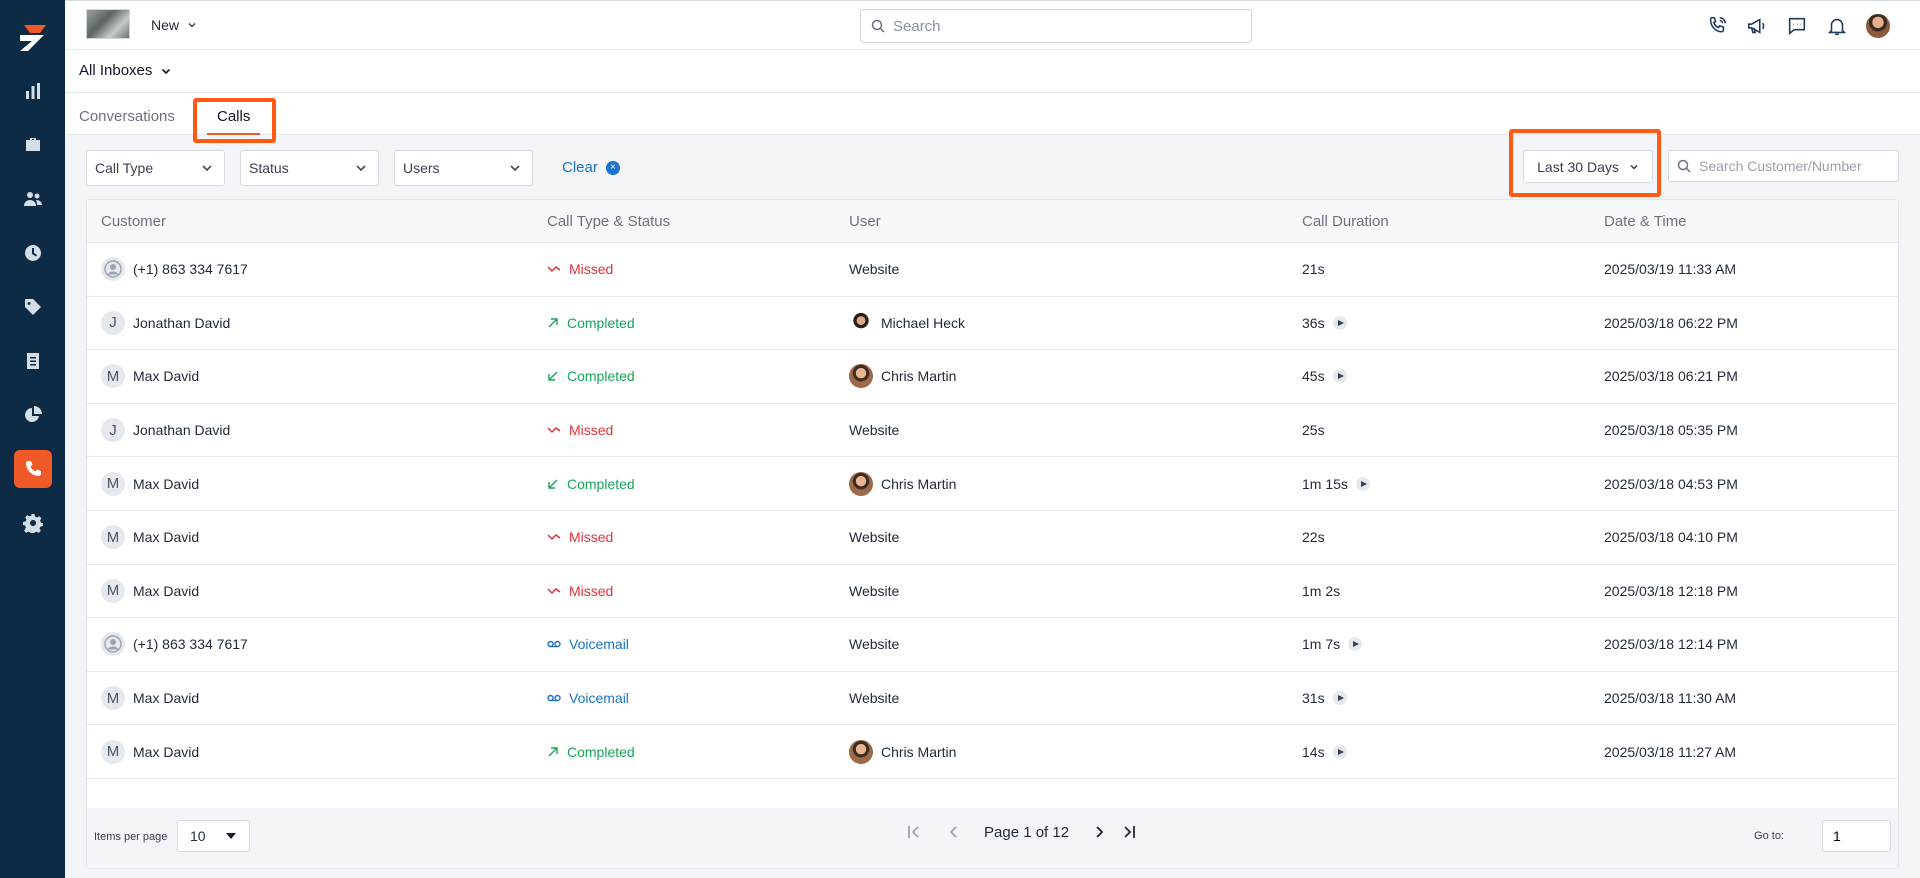  Describe the element at coordinates (861, 751) in the screenshot. I see `user-avatar` at that location.